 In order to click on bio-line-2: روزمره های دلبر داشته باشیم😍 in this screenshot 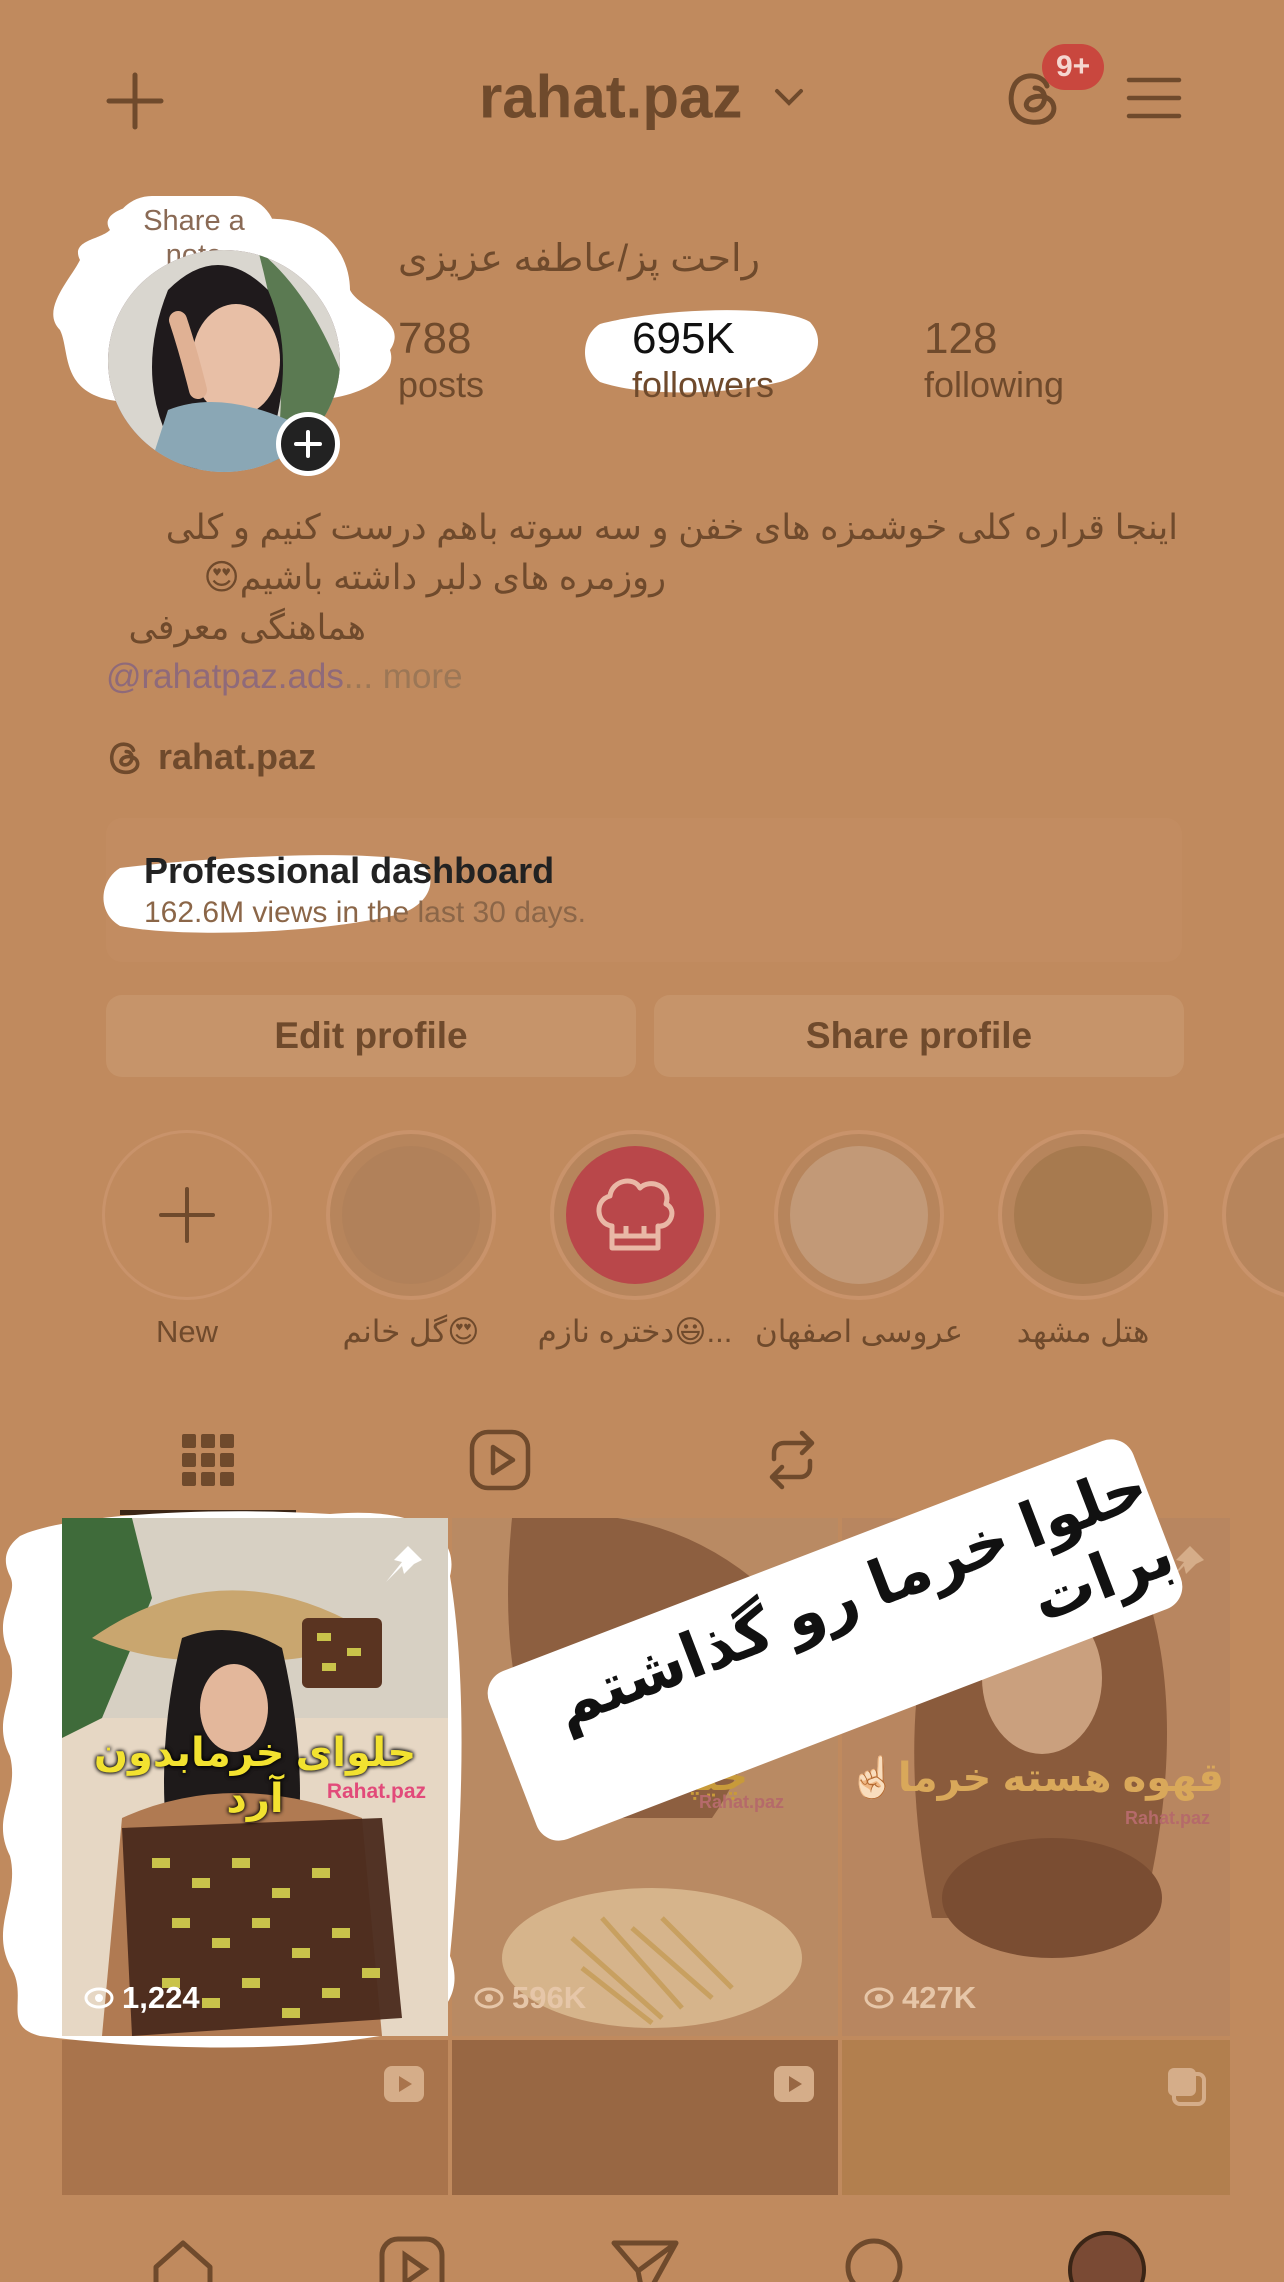, I will do `click(386, 577)`.